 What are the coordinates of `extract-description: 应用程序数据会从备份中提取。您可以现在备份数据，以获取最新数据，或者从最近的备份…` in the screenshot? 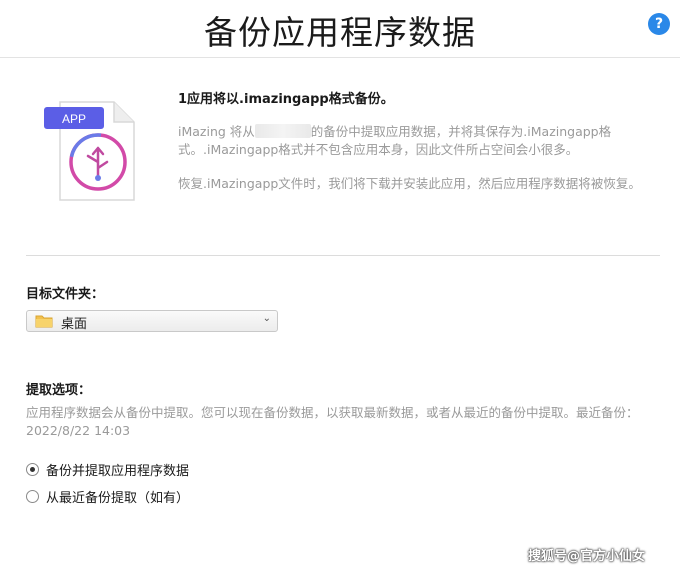 It's located at (332, 421).